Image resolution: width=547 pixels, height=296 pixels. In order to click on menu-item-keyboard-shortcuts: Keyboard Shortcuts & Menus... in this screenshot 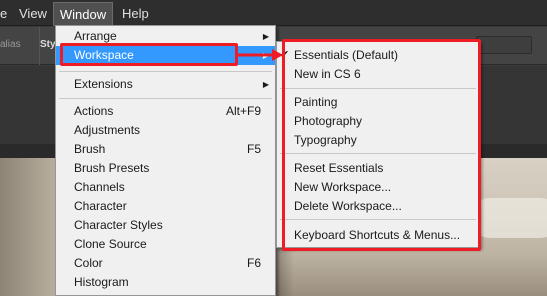, I will do `click(378, 235)`.